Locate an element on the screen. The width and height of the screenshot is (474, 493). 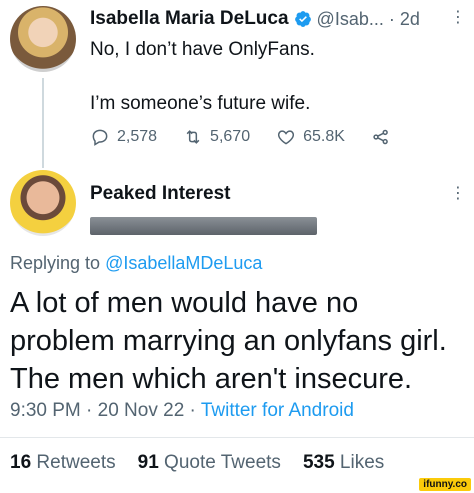
retweets-count: 16 is located at coordinates (21, 462).